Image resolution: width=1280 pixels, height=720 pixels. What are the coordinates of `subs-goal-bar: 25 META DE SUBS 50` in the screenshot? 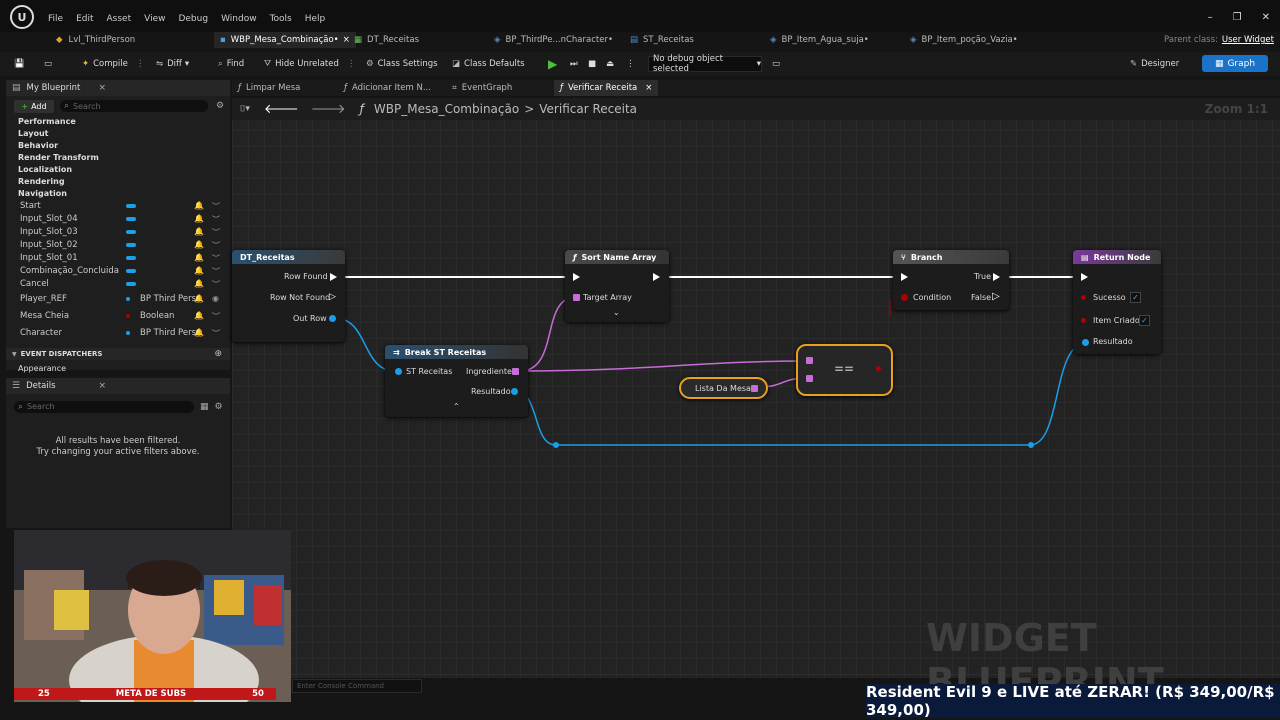 It's located at (145, 694).